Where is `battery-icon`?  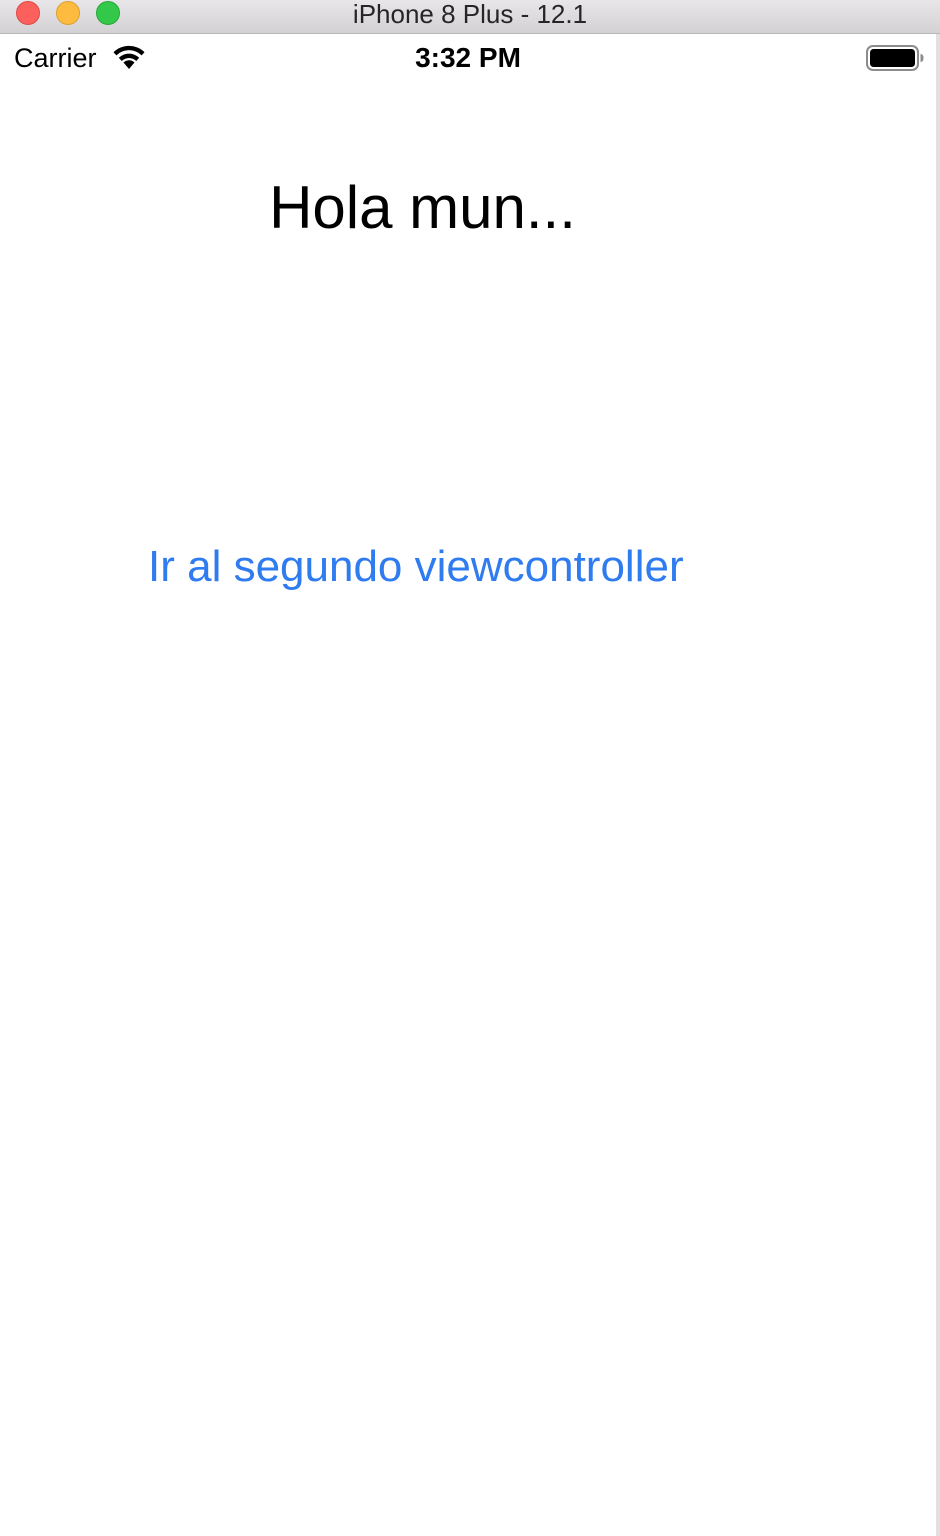
battery-icon is located at coordinates (895, 58).